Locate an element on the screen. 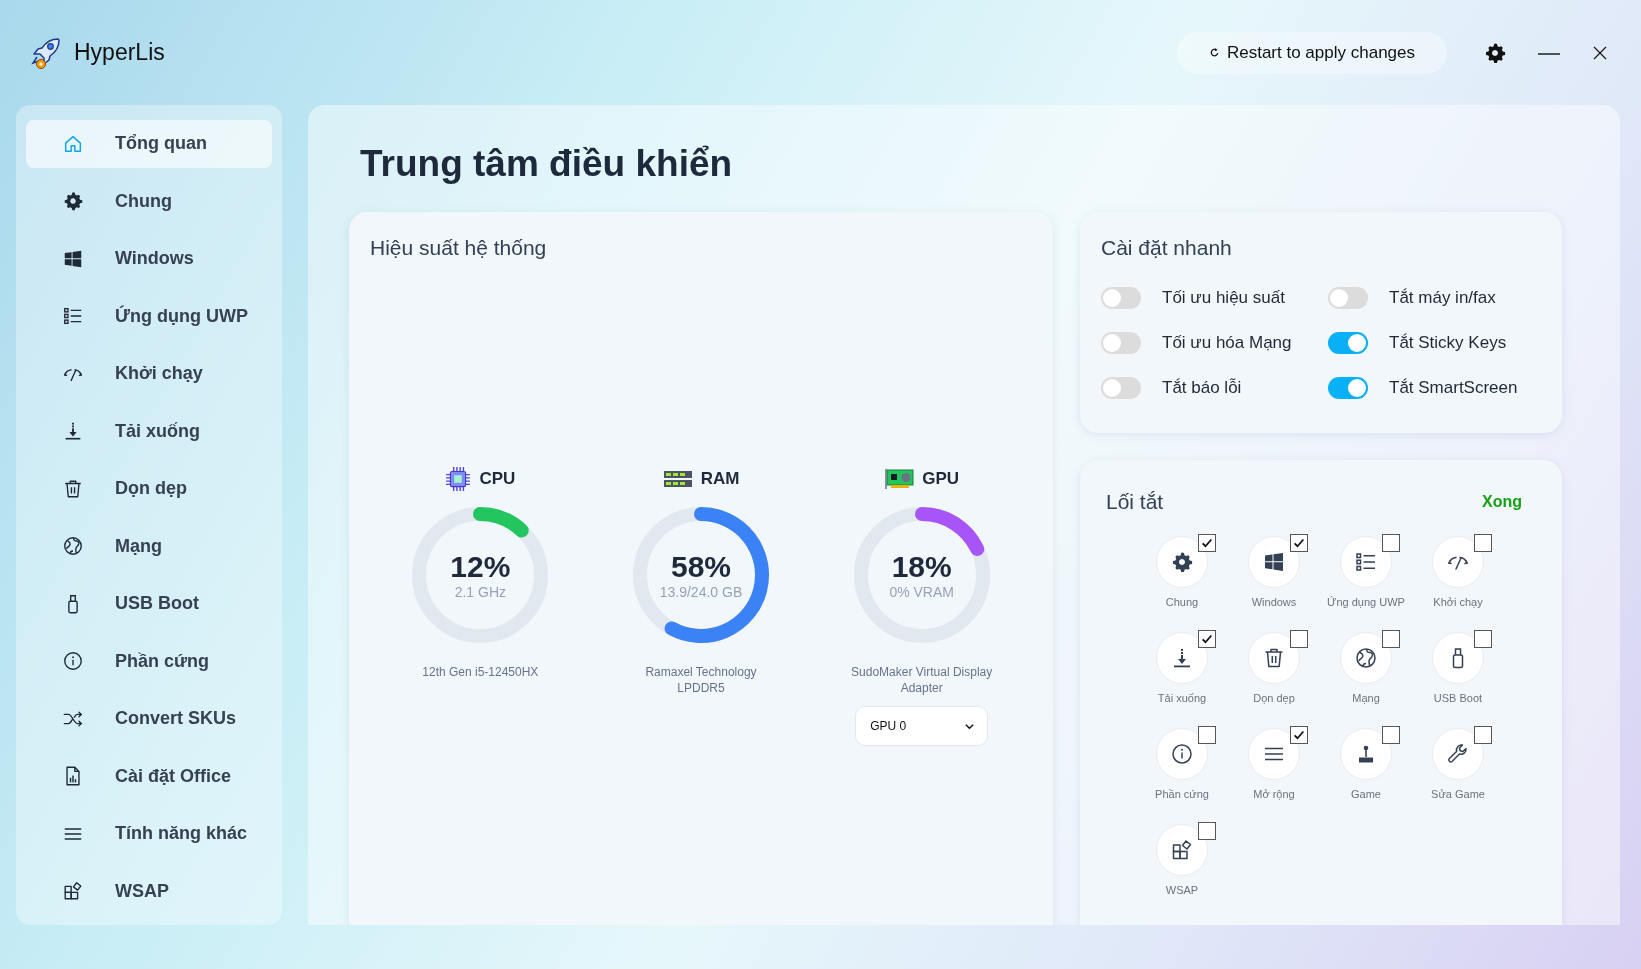 The width and height of the screenshot is (1641, 969). apps-icon is located at coordinates (1182, 850).